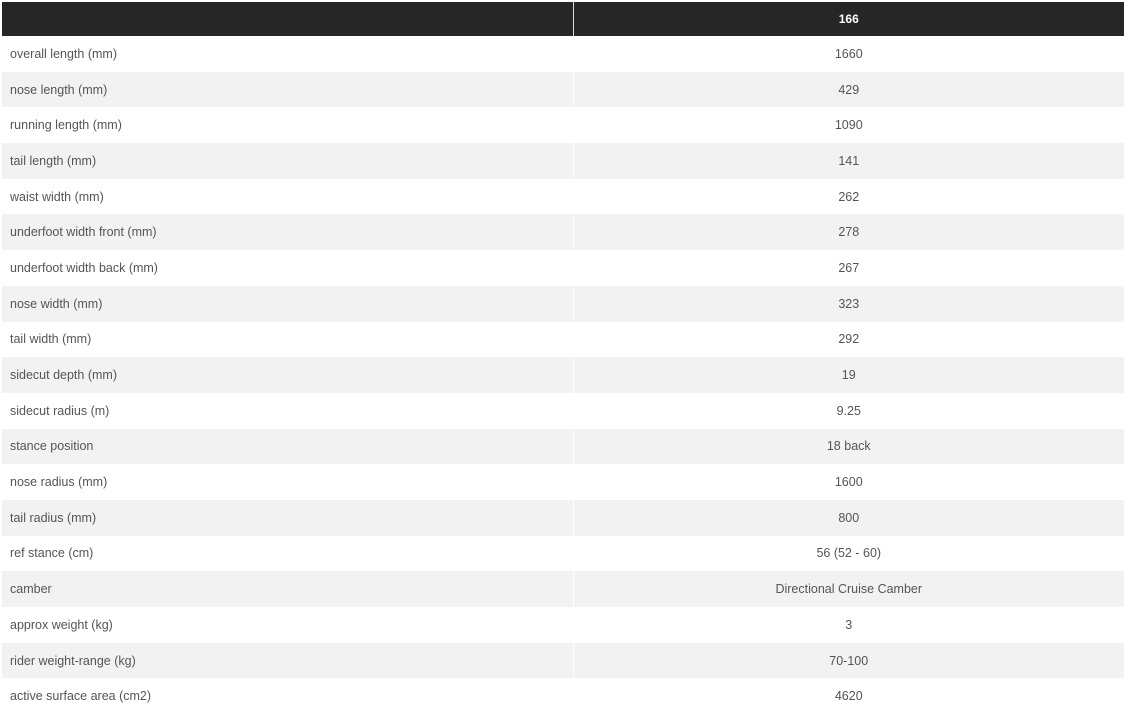 This screenshot has width=1126, height=714. Describe the element at coordinates (848, 553) in the screenshot. I see `row-value: 56 (52 - 60)` at that location.